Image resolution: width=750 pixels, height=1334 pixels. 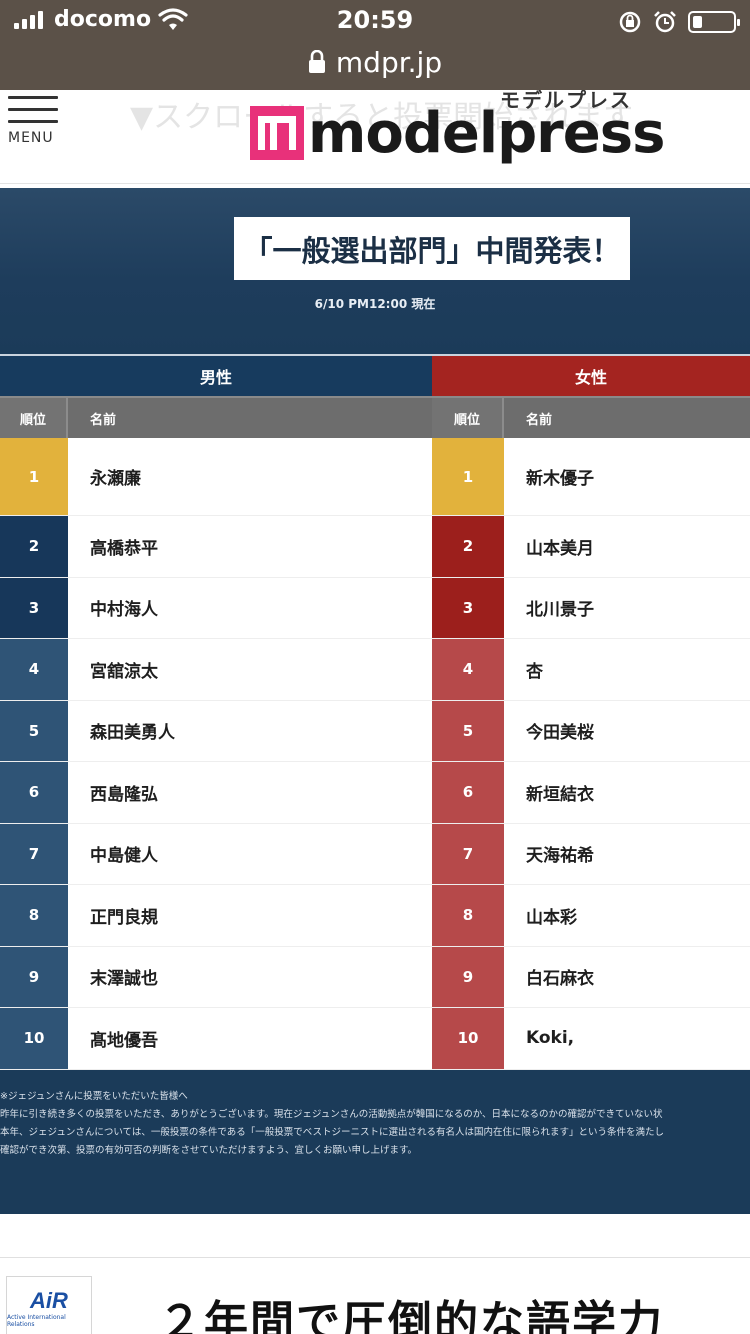 I want to click on url-text: mdpr.jp, so click(x=389, y=62).